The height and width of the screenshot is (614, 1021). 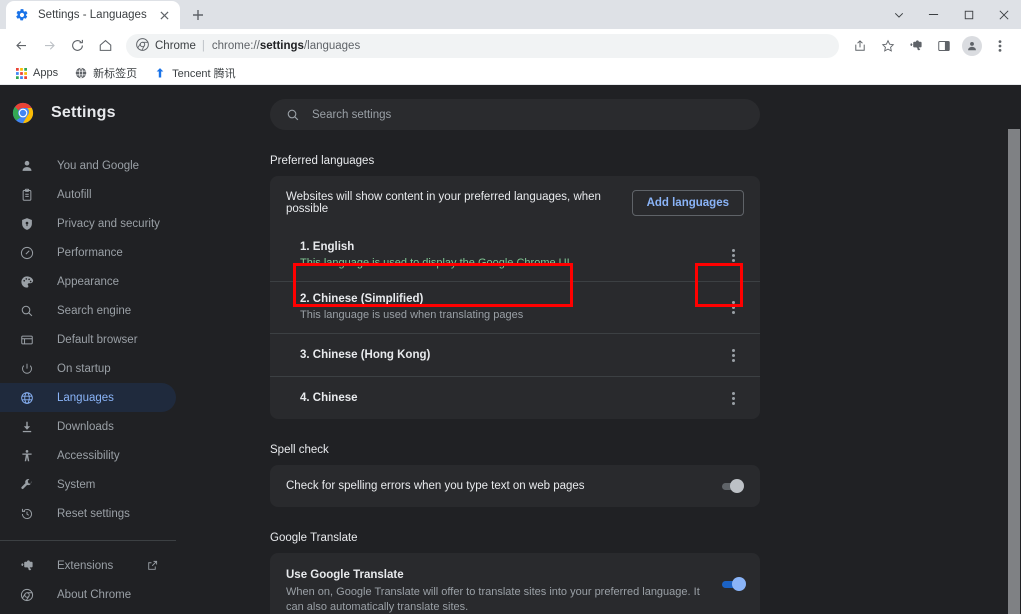 I want to click on tab-title: Settings - Languages, so click(x=92, y=15).